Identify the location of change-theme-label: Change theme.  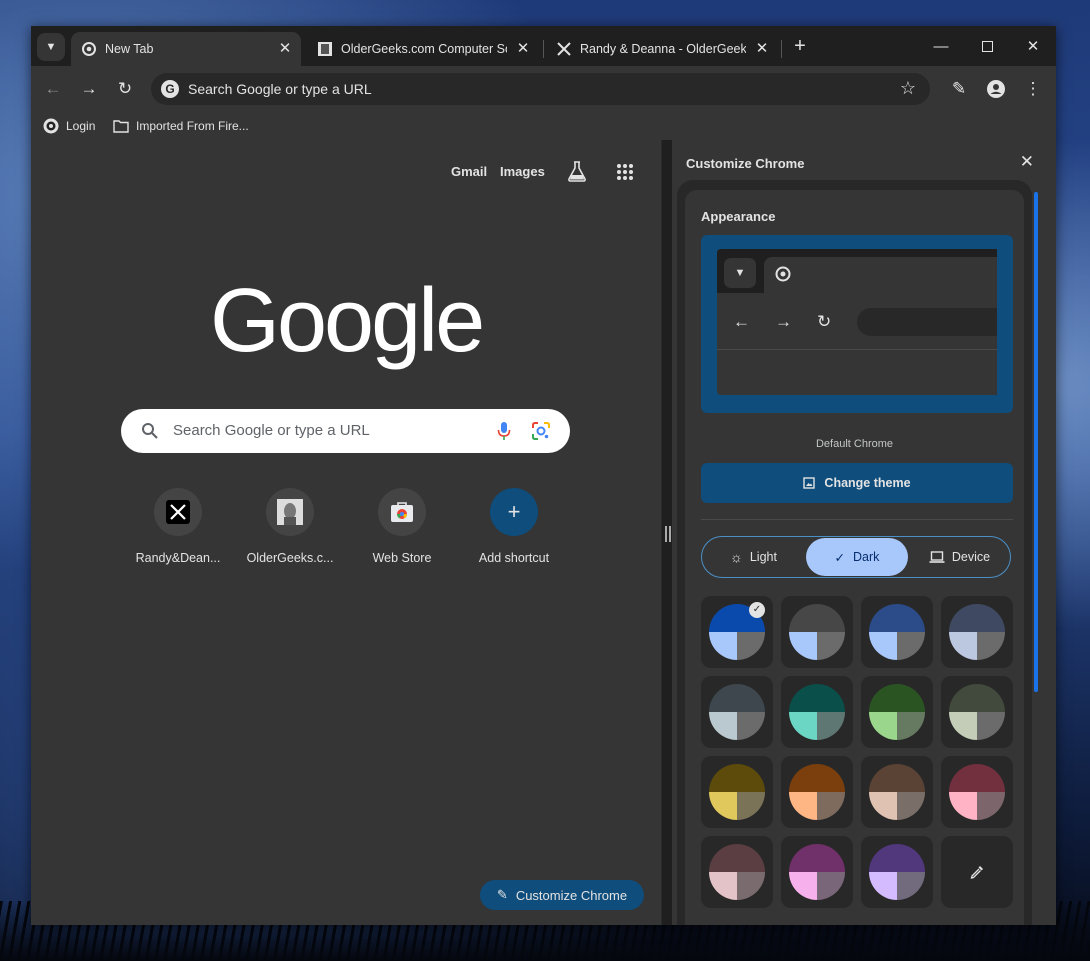
(867, 483).